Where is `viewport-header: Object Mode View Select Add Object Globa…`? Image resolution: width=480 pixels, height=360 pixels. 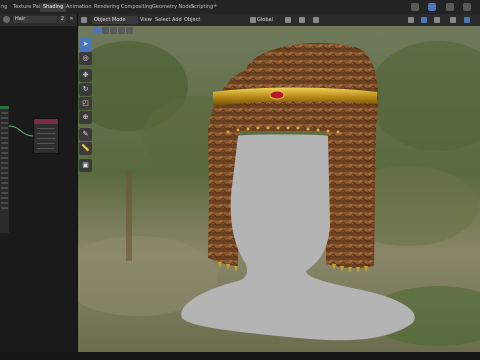 viewport-header: Object Mode View Select Add Object Globa… is located at coordinates (279, 20).